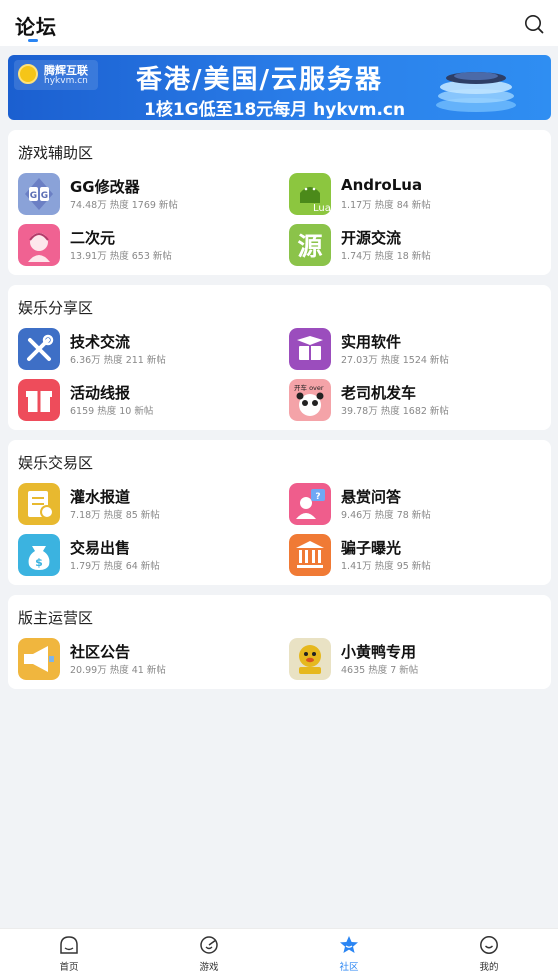 Image resolution: width=558 pixels, height=978 pixels. Describe the element at coordinates (386, 256) in the screenshot. I see `forum-item-meta: 1.74万 热度 18 新帖` at that location.